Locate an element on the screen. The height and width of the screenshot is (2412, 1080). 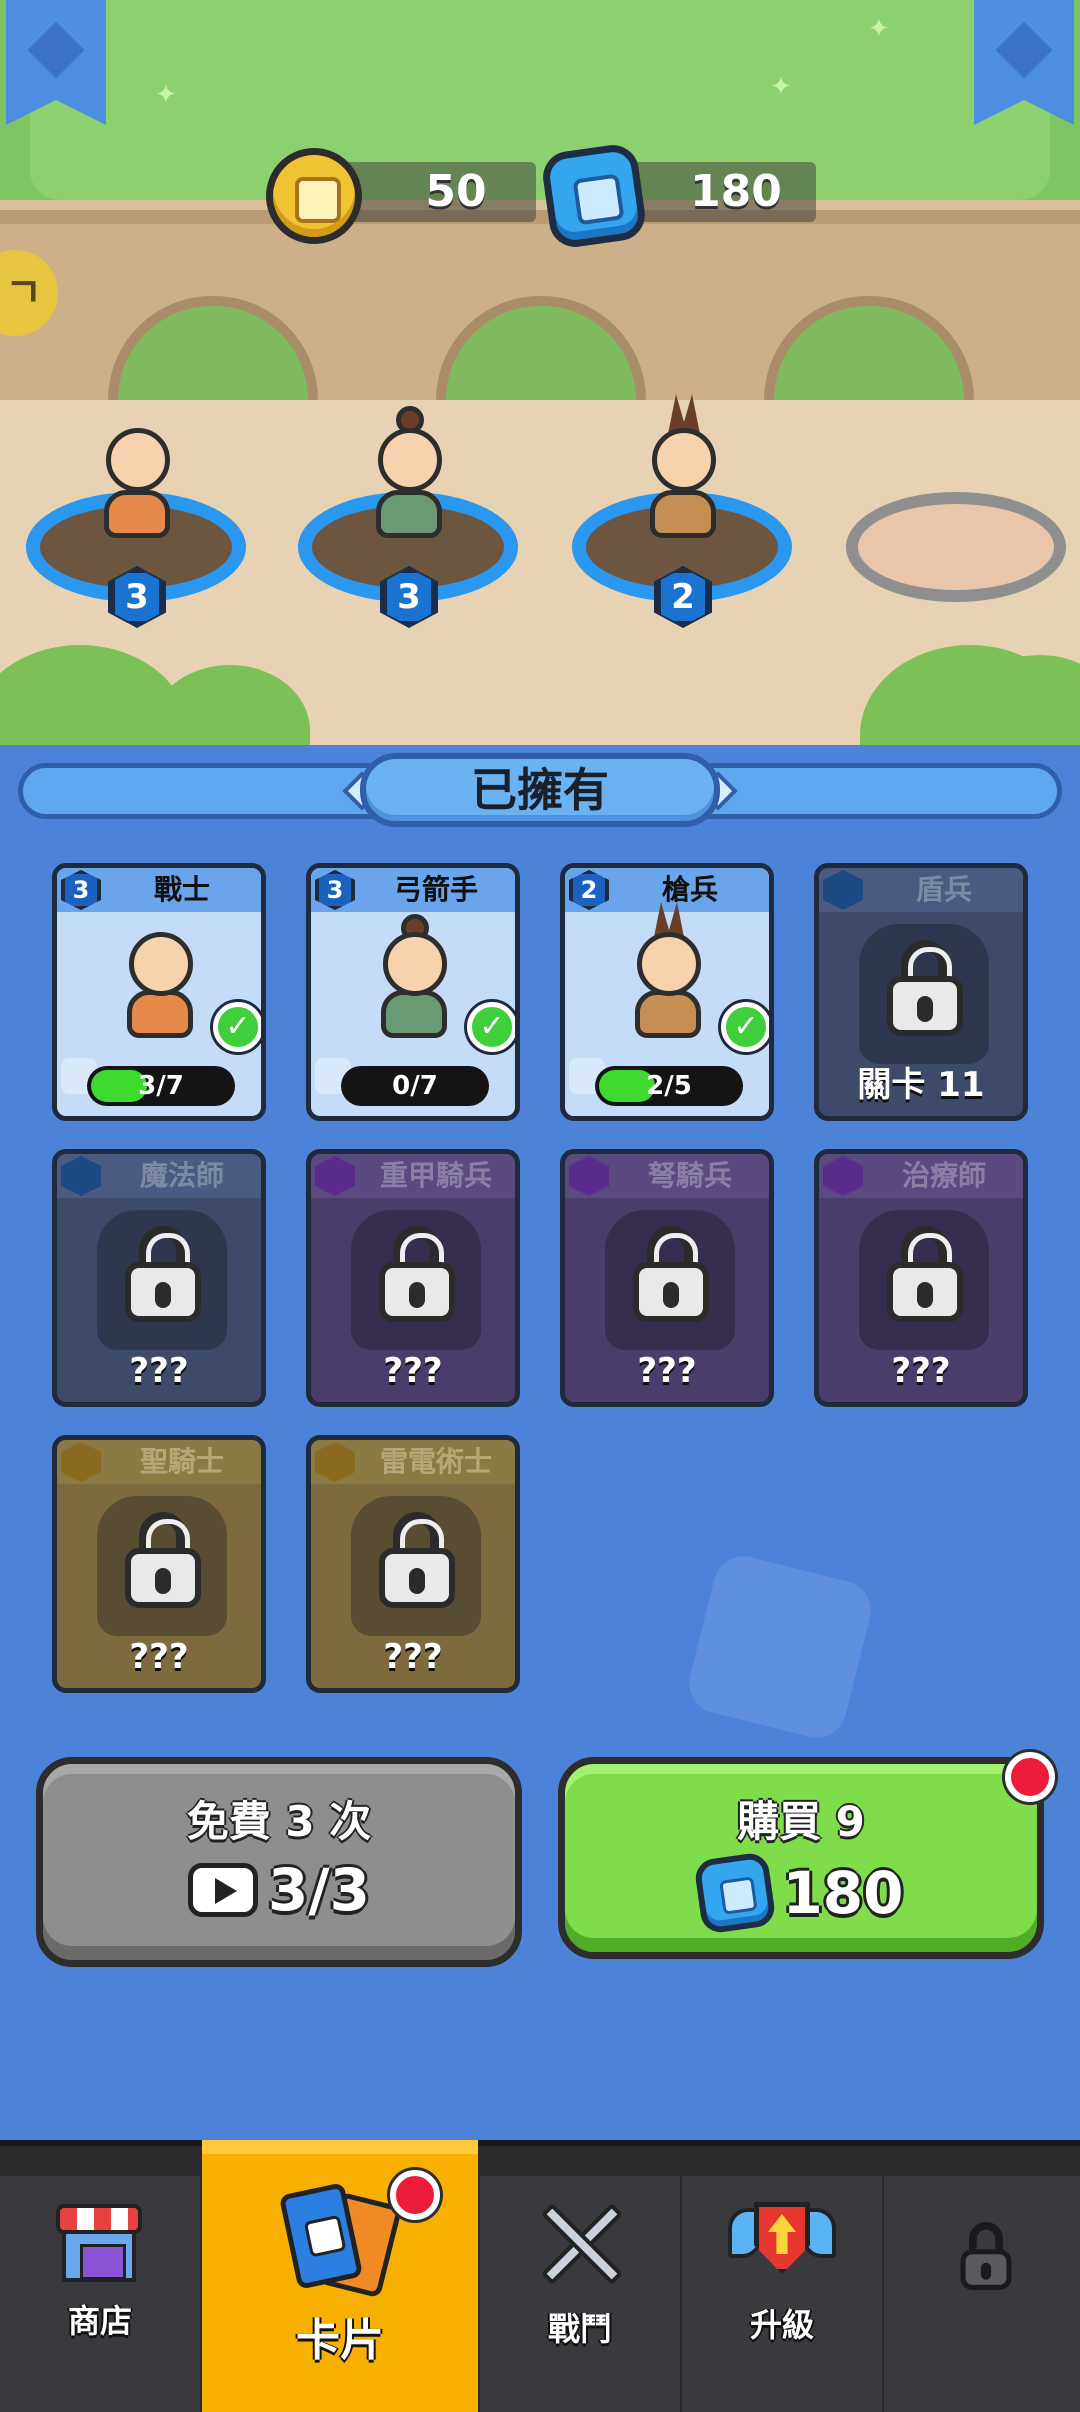
archer-portrait is located at coordinates (416, 981).